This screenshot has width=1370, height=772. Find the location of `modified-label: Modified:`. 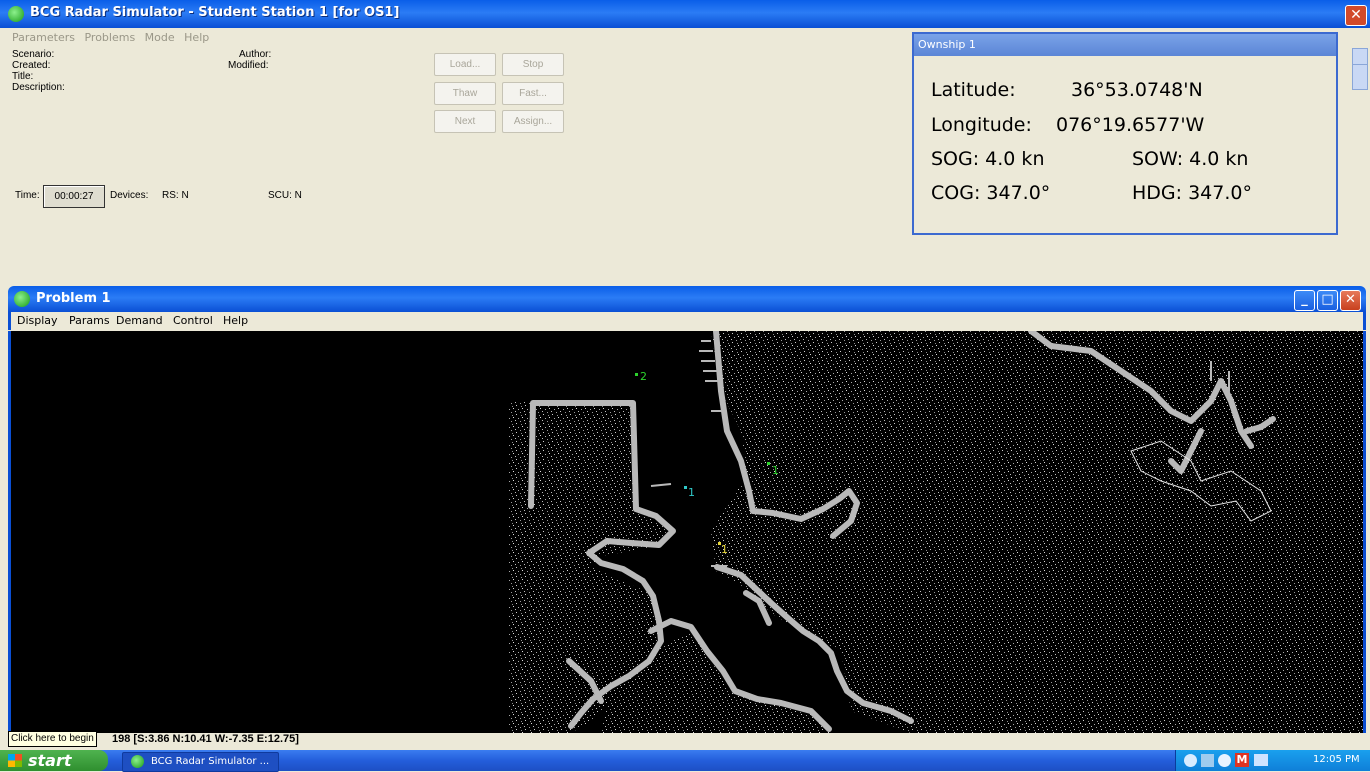

modified-label: Modified: is located at coordinates (248, 65).